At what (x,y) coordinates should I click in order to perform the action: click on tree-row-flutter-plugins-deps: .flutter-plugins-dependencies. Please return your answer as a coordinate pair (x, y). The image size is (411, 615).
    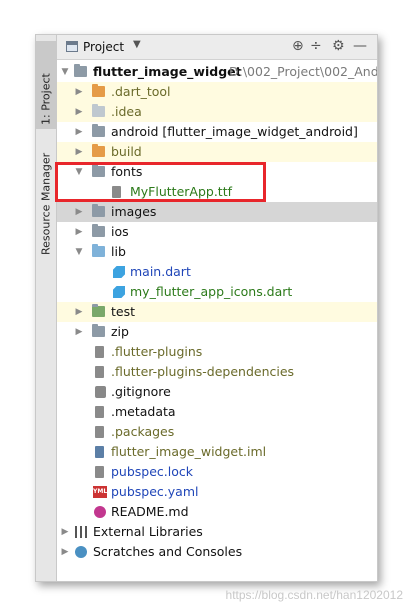
    Looking at the image, I should click on (217, 372).